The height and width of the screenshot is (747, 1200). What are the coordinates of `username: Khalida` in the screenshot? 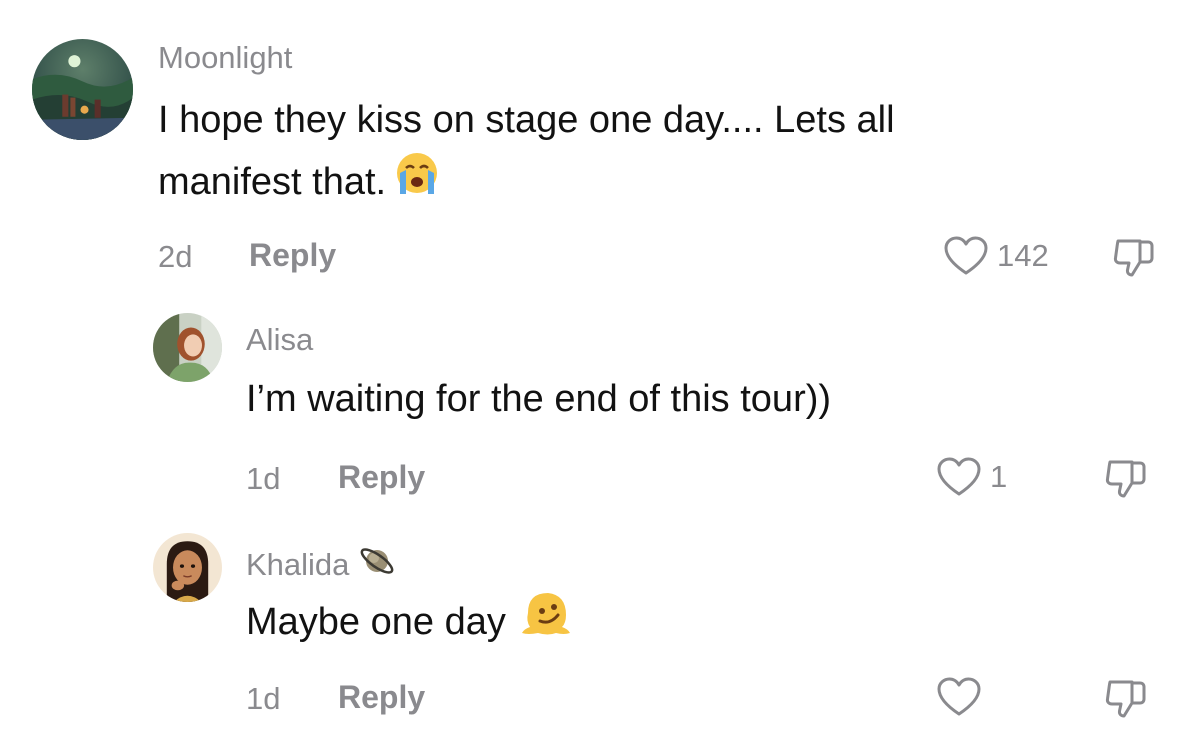 It's located at (321, 565).